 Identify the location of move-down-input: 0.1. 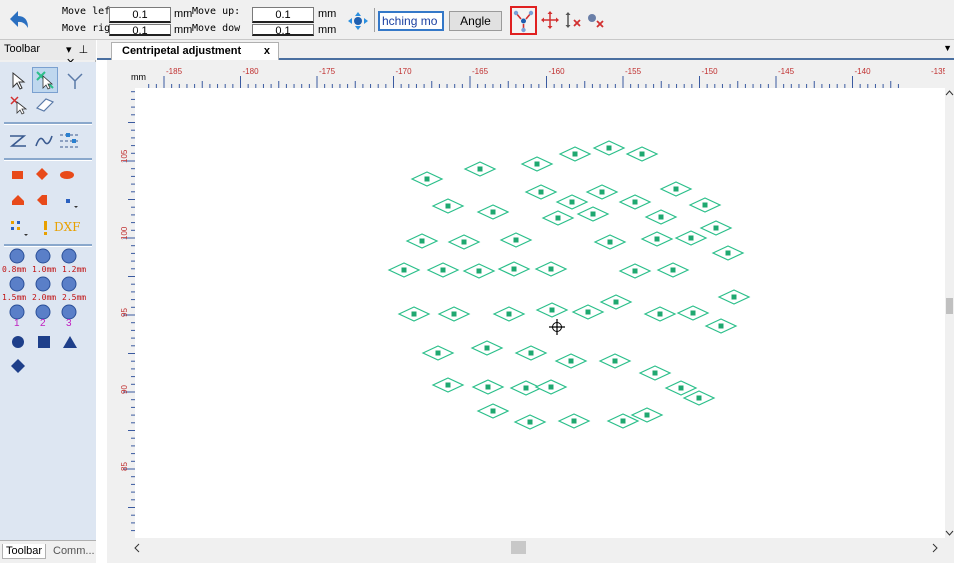
(283, 30).